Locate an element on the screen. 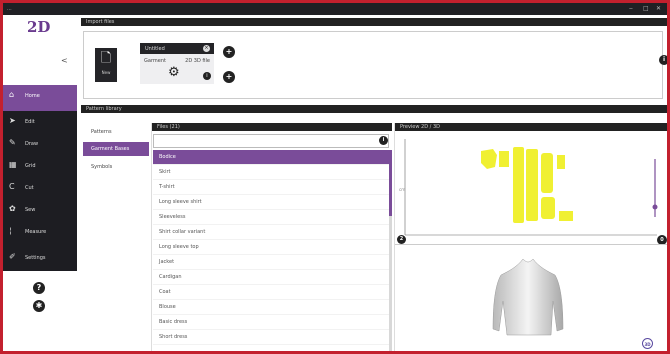  sidebar-item-label: Home is located at coordinates (32, 96).